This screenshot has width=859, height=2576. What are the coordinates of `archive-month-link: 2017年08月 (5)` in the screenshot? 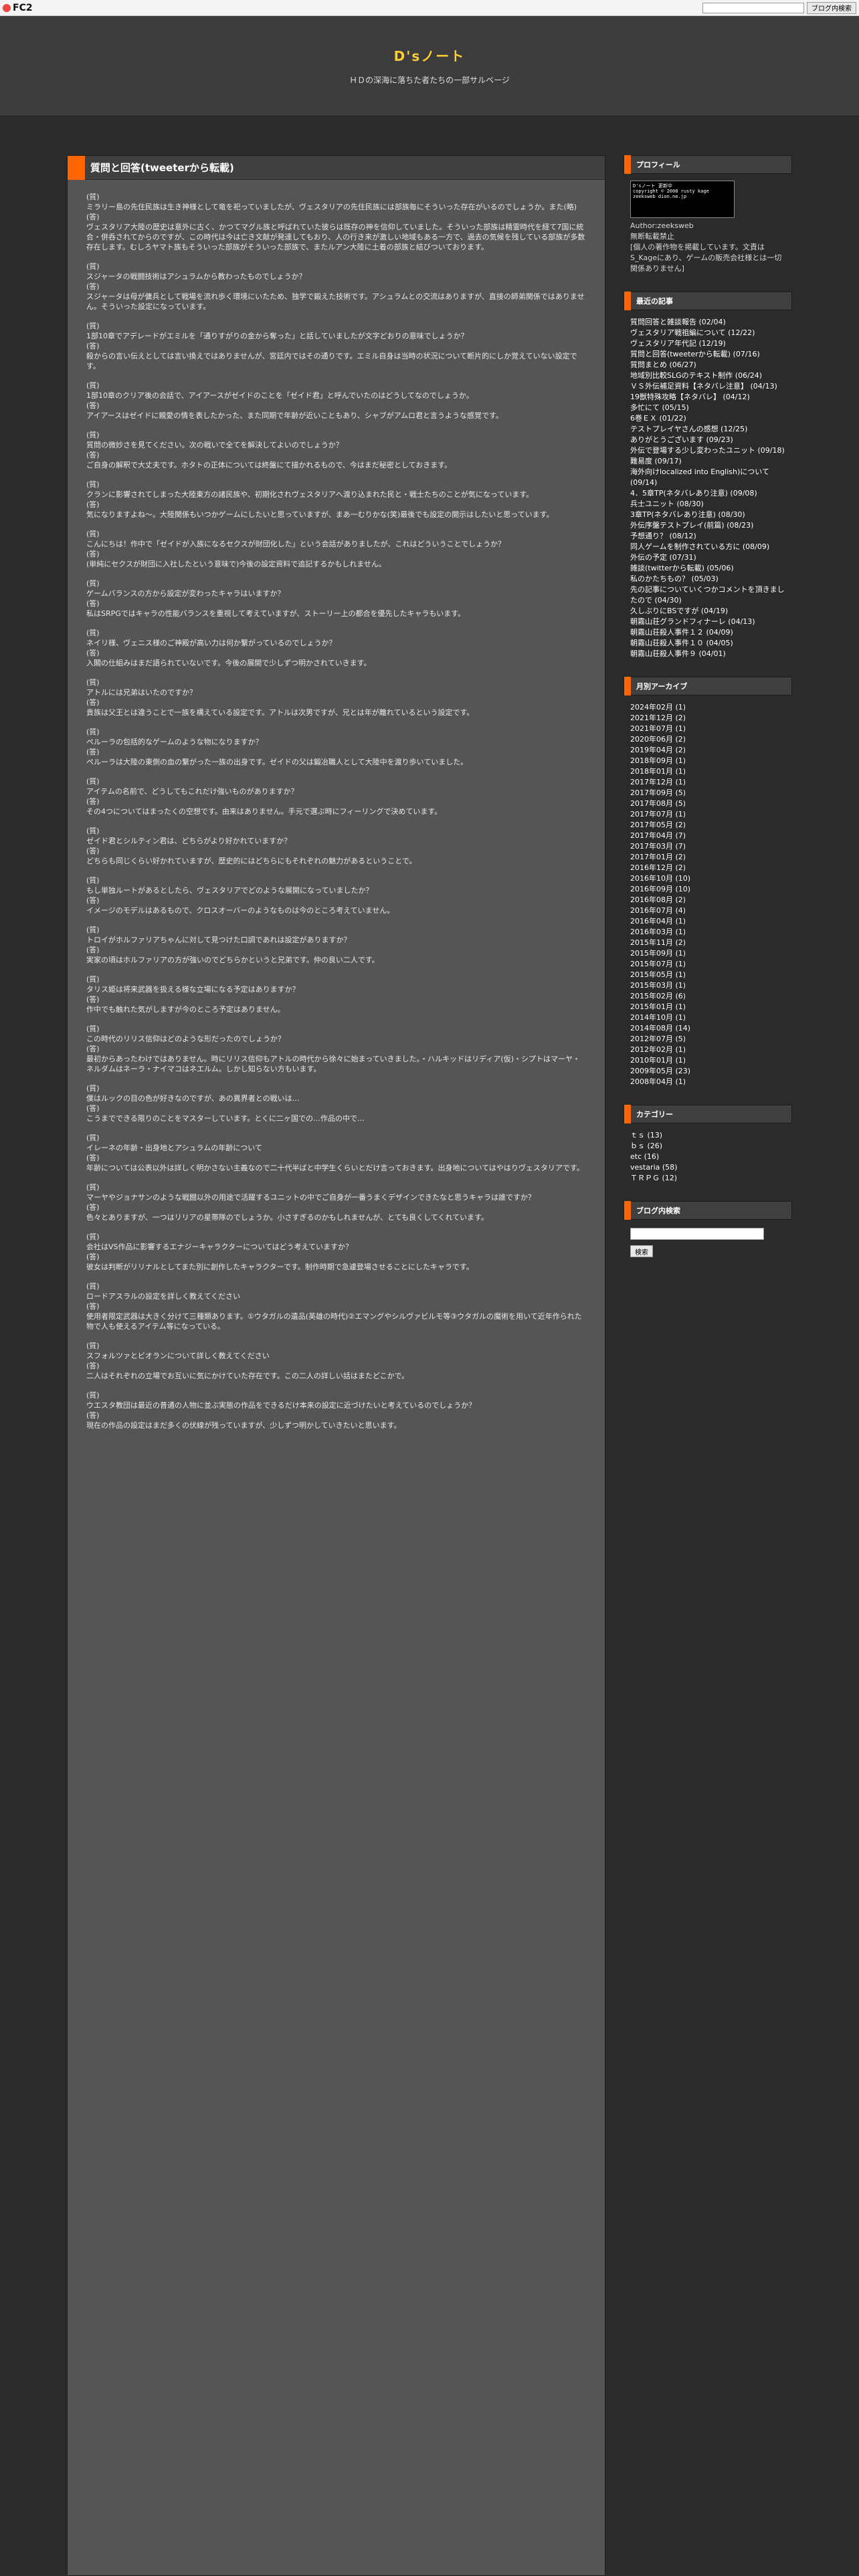 It's located at (708, 804).